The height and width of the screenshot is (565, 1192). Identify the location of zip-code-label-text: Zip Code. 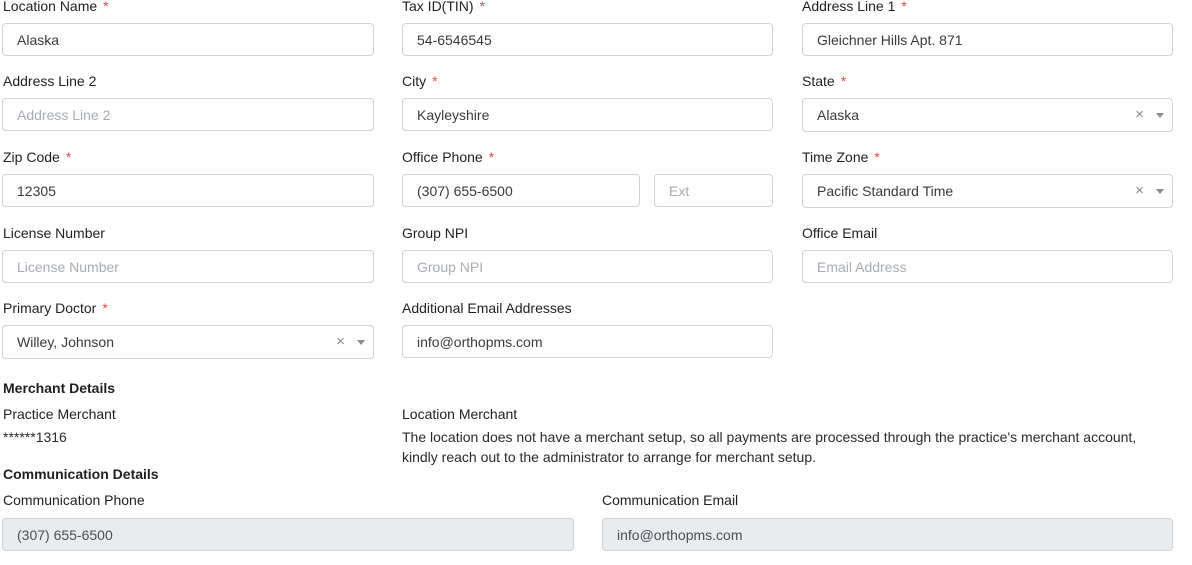
(31, 157).